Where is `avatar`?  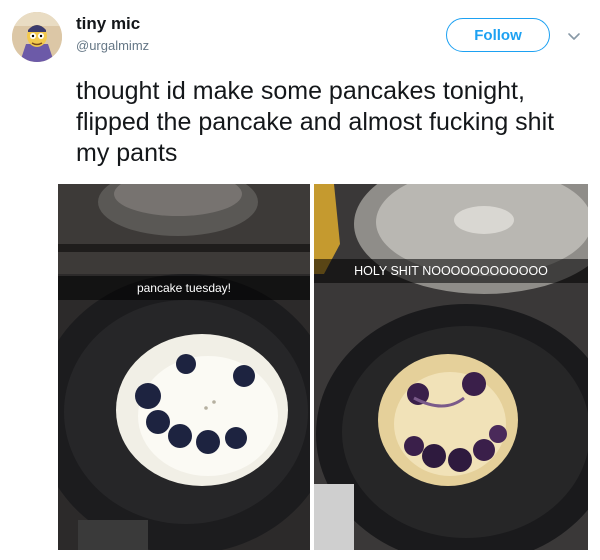 avatar is located at coordinates (37, 37).